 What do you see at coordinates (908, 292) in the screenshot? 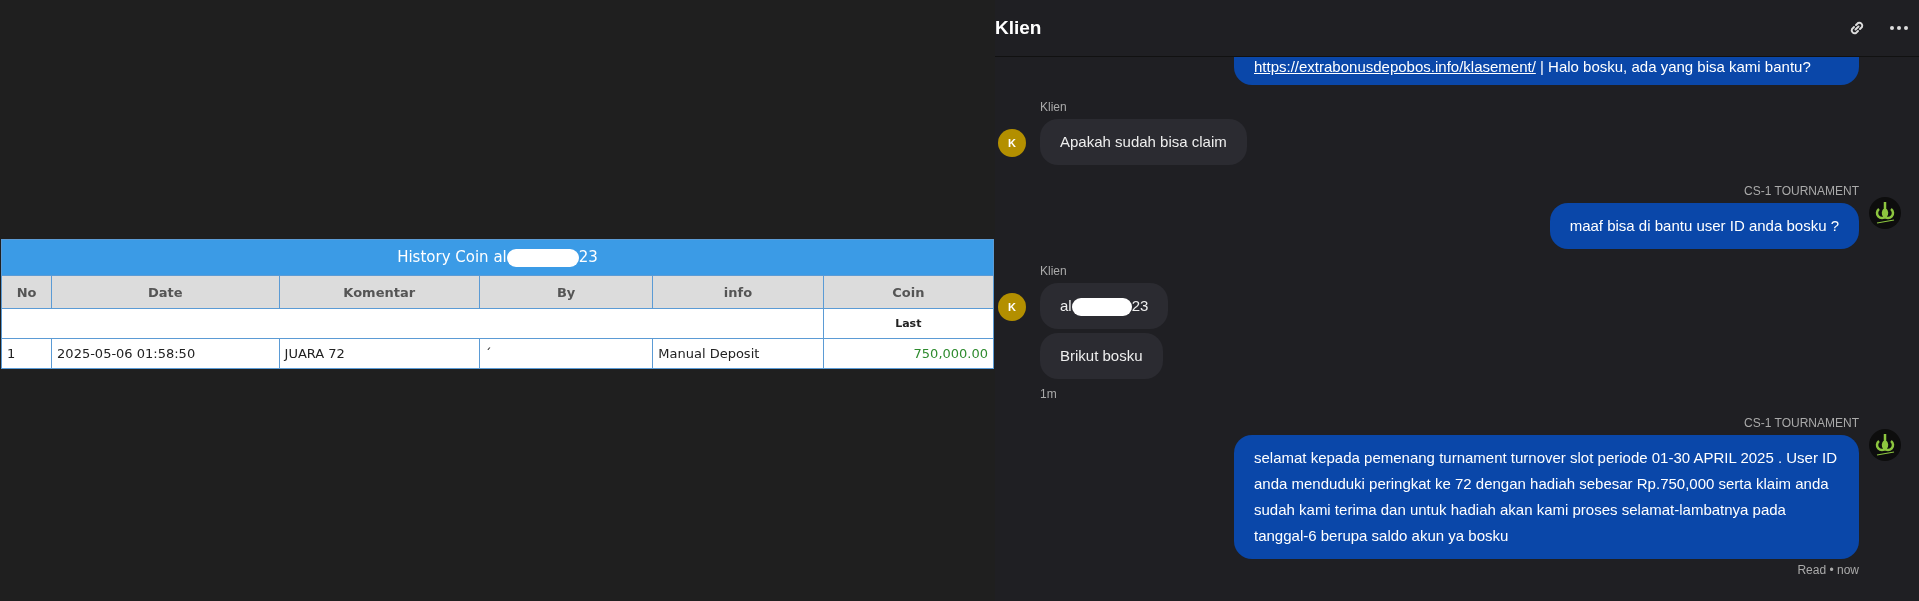
I see `column-header: Coin` at bounding box center [908, 292].